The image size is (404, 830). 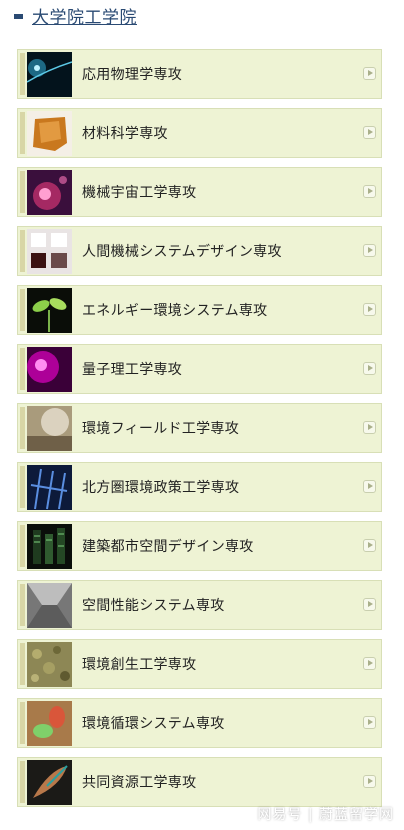 What do you see at coordinates (153, 606) in the screenshot?
I see `item-label: 空間性能システム専攻` at bounding box center [153, 606].